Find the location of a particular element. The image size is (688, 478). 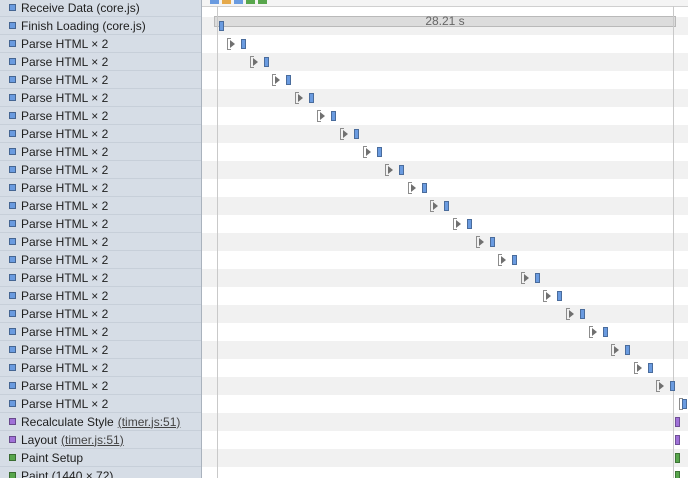

record-row: Recalculate Style (timer.js:51) is located at coordinates (100, 422).